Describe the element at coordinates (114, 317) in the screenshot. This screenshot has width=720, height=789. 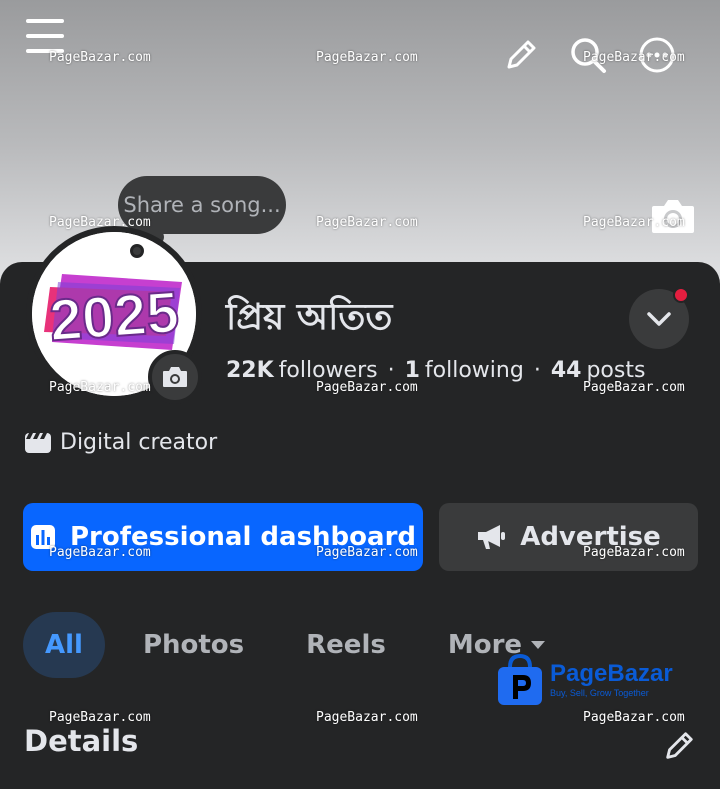
I see `avatar-year-text: 2025` at that location.